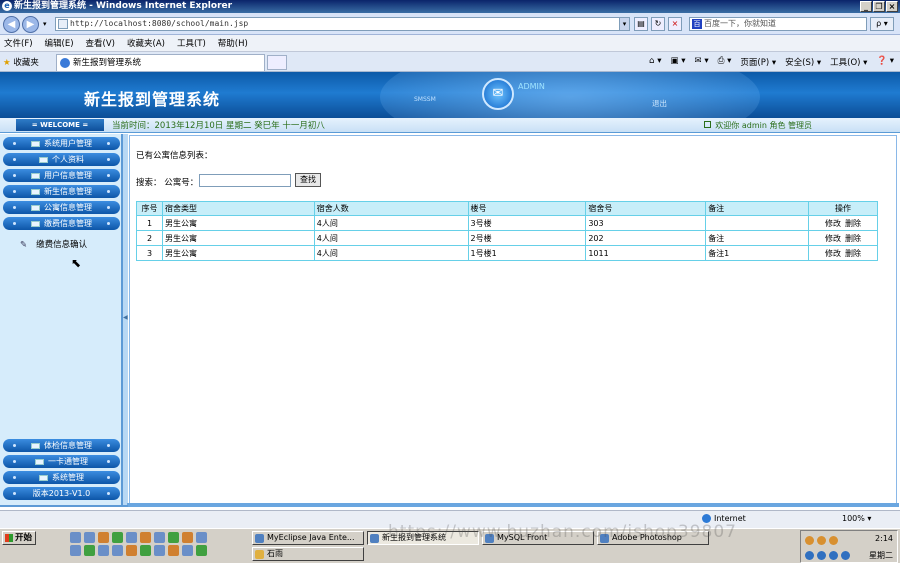  Describe the element at coordinates (856, 518) in the screenshot. I see `zoom-control: 100% ▾` at that location.